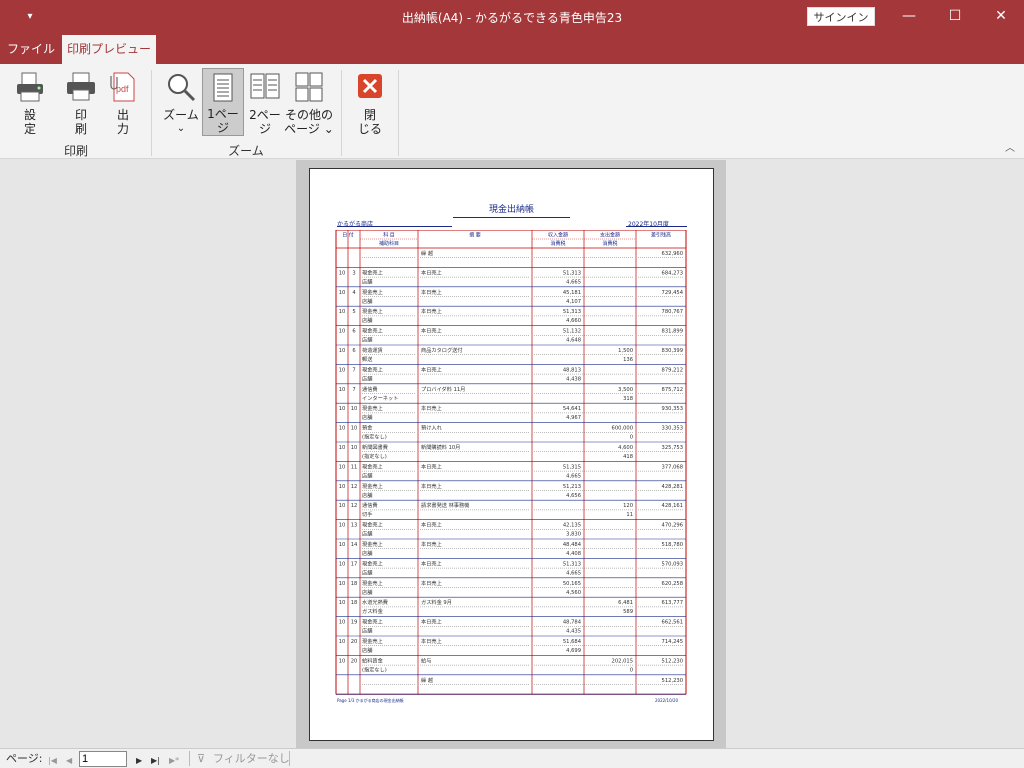  Describe the element at coordinates (354, 526) in the screenshot. I see `row-day: 13` at that location.